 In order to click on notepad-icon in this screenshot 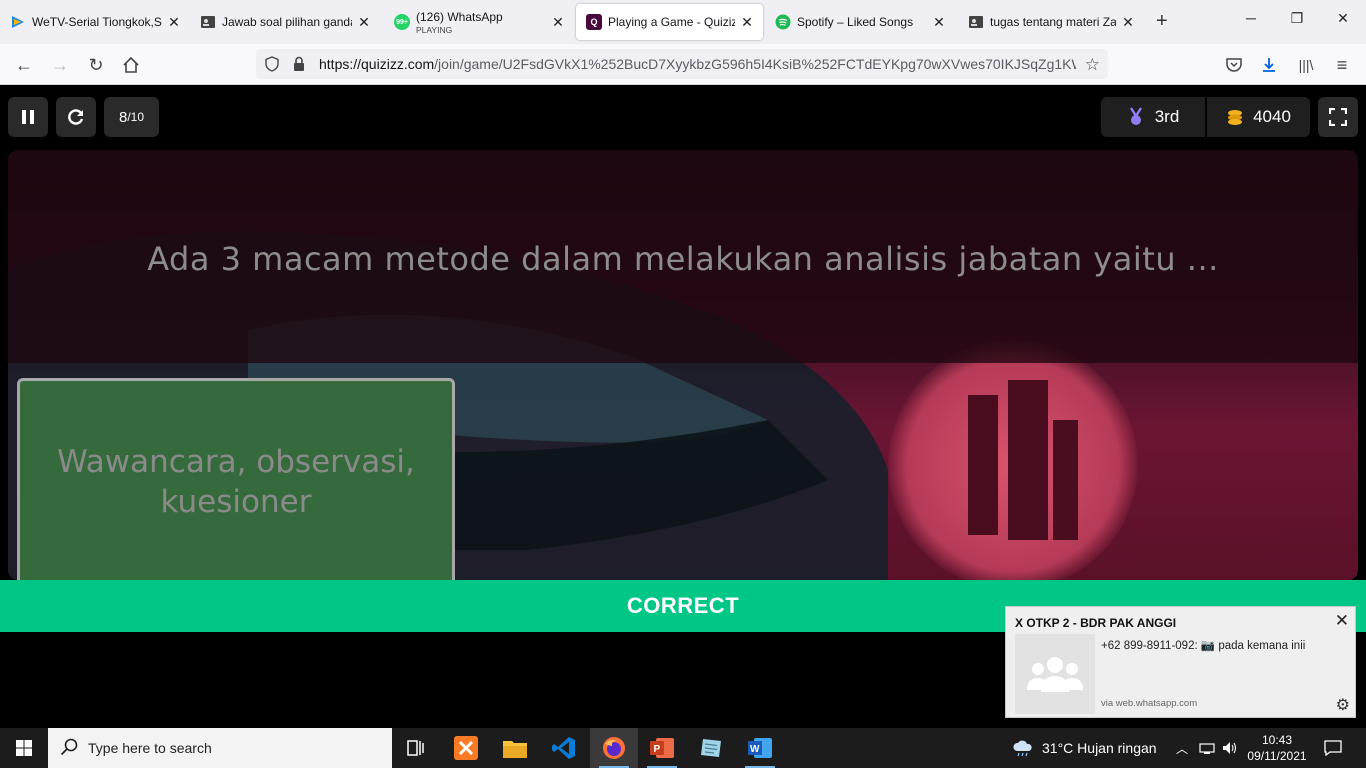, I will do `click(711, 748)`.